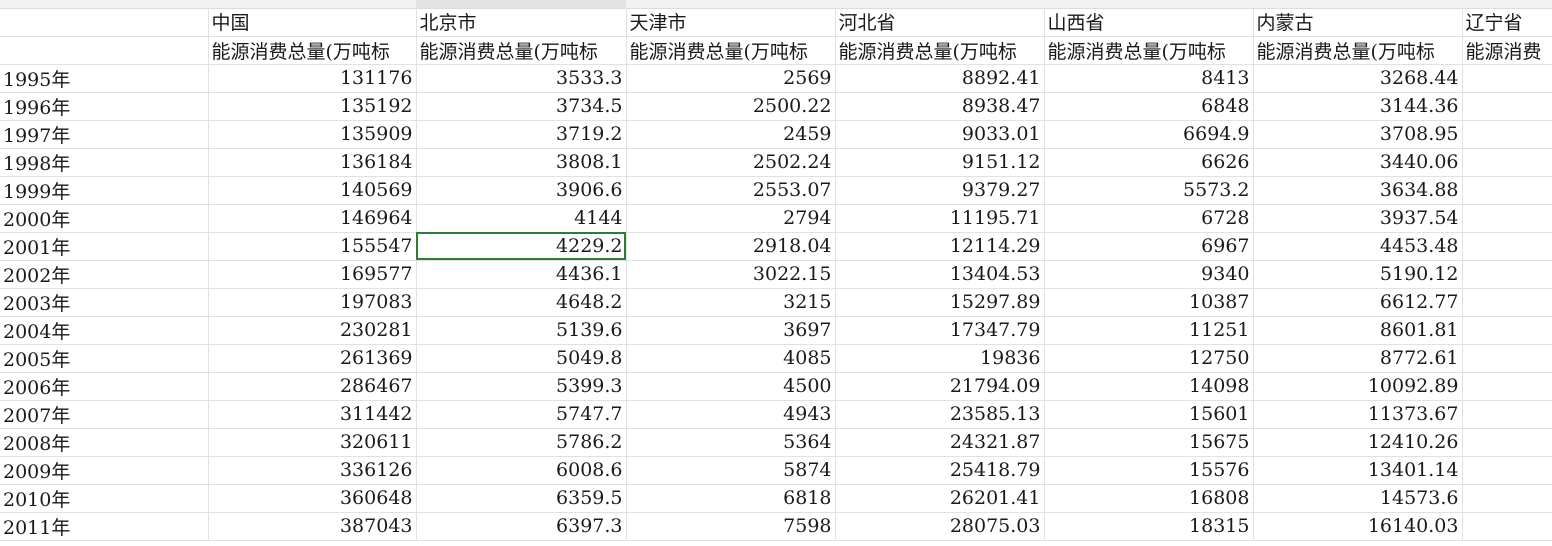 This screenshot has height=546, width=1552. Describe the element at coordinates (312, 330) in the screenshot. I see `value-cell: 230281` at that location.